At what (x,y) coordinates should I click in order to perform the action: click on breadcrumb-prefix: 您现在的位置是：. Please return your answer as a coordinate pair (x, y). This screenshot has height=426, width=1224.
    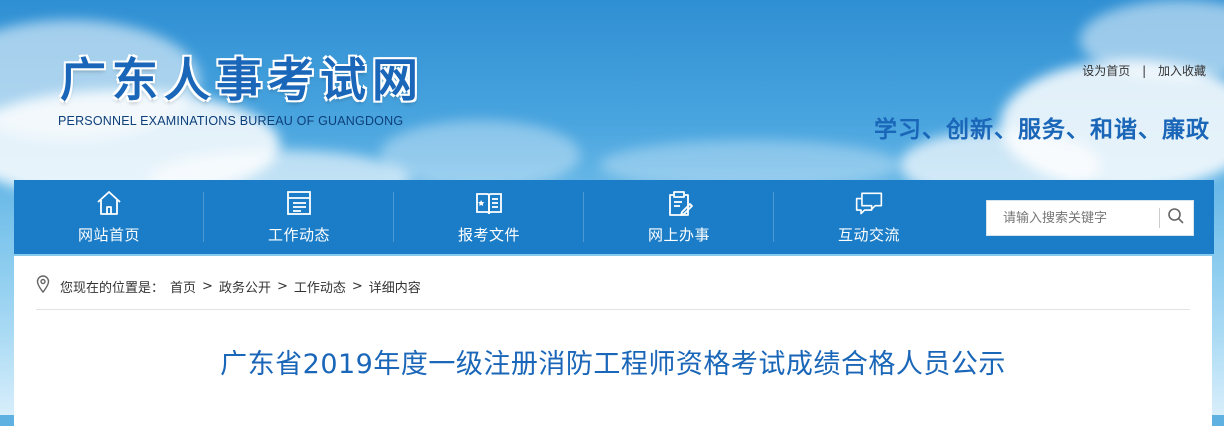
    Looking at the image, I should click on (112, 288).